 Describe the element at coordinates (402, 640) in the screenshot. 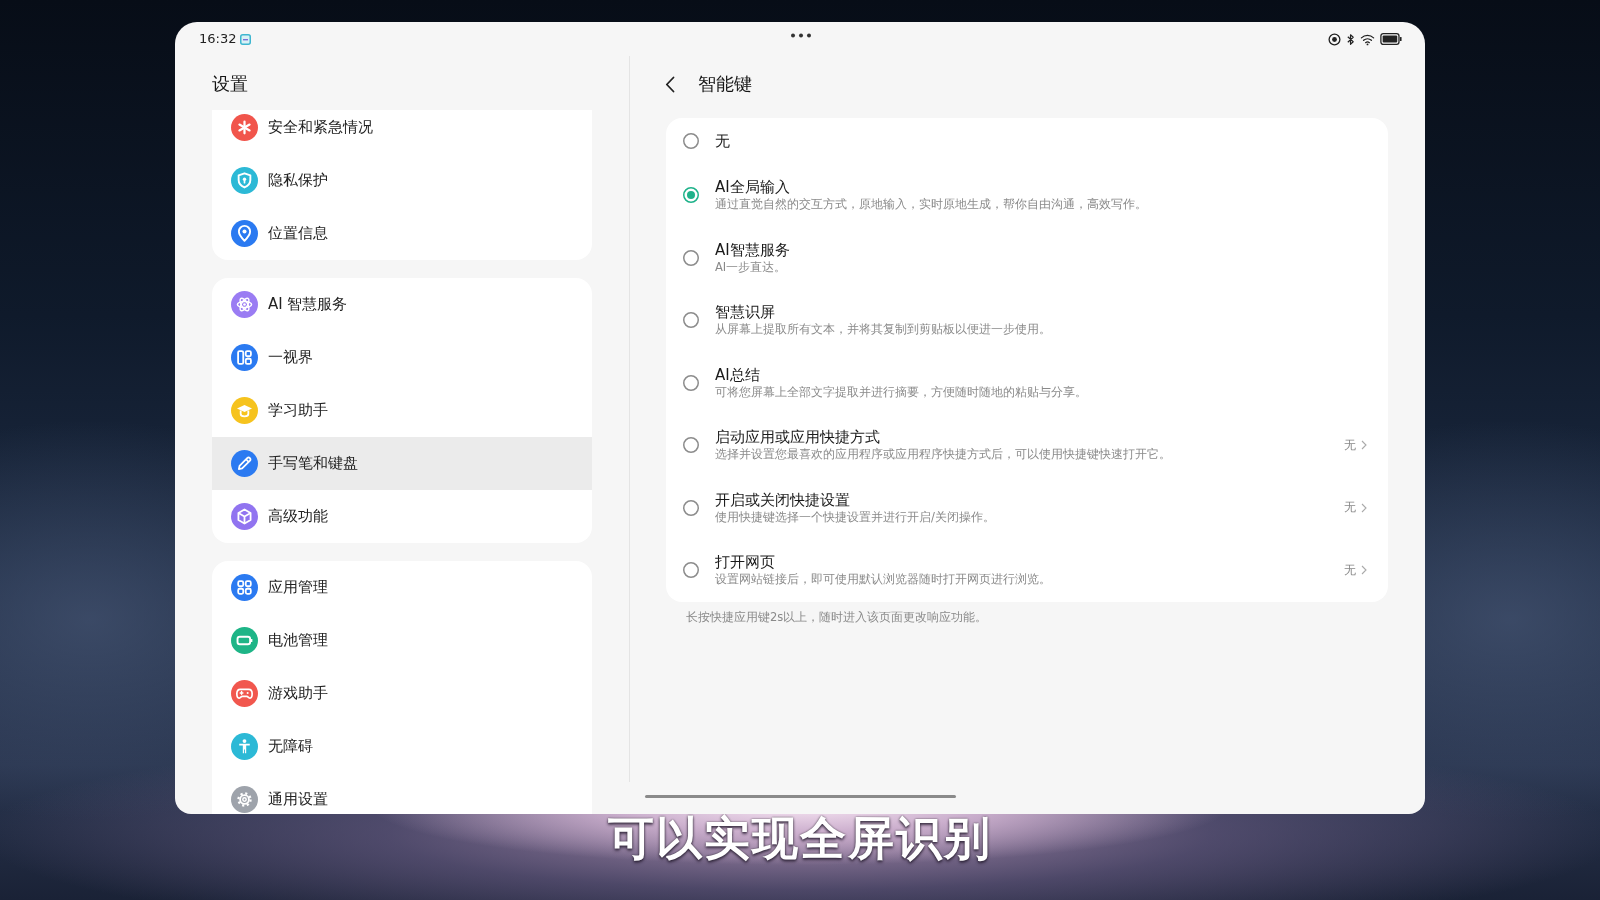

I see `sidebar-item: 电池管理` at that location.